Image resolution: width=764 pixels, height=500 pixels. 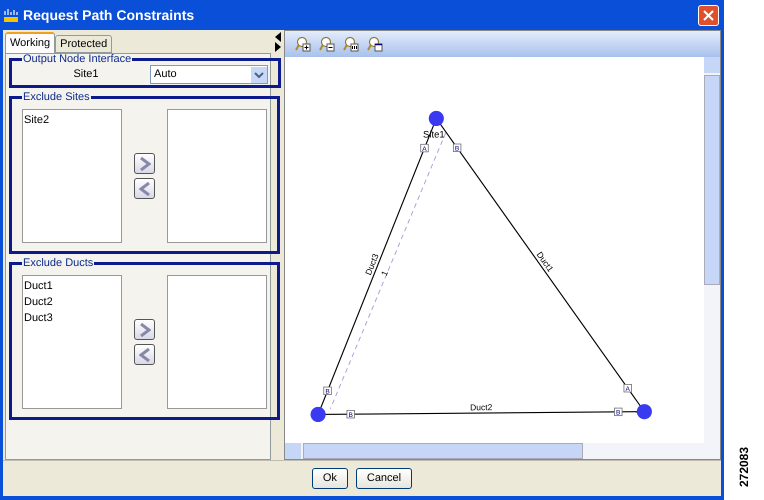 What do you see at coordinates (30, 42) in the screenshot?
I see `tab: Working` at bounding box center [30, 42].